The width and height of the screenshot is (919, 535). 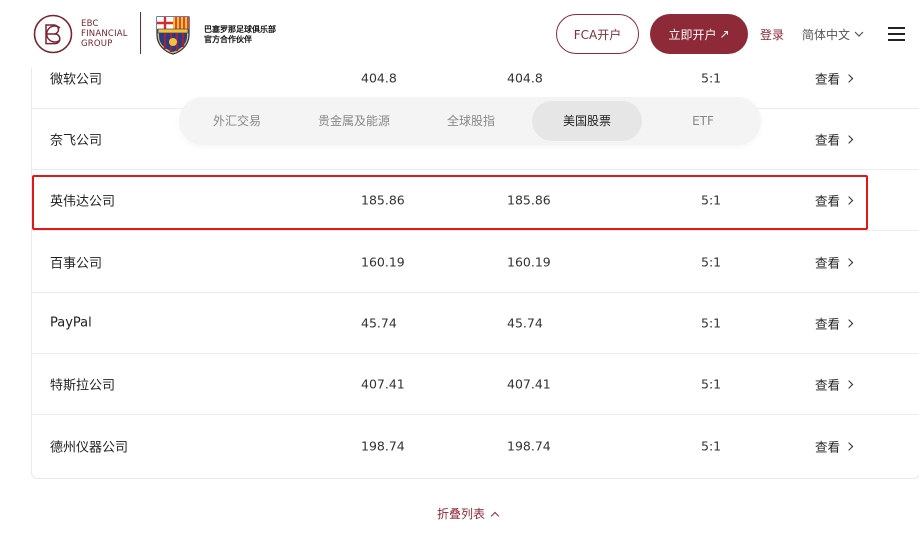 What do you see at coordinates (76, 80) in the screenshot?
I see `stock-name: 微软公司` at bounding box center [76, 80].